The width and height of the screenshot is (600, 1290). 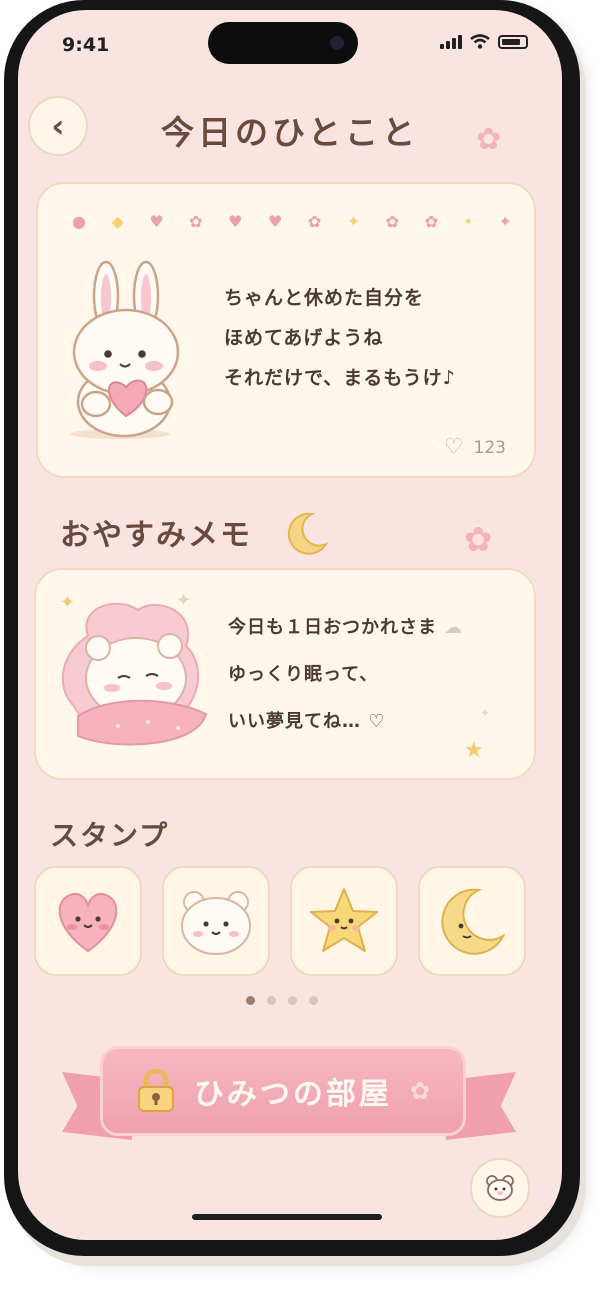 I want to click on stamp-page-indicator, so click(x=282, y=1000).